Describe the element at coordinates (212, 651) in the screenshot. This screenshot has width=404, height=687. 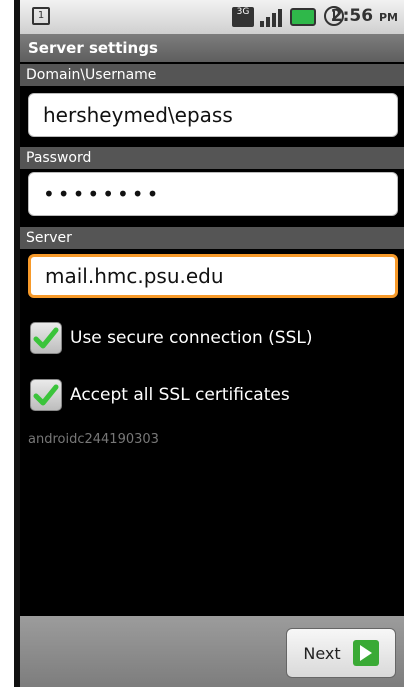
I see `bottom-action-bar: Next` at that location.